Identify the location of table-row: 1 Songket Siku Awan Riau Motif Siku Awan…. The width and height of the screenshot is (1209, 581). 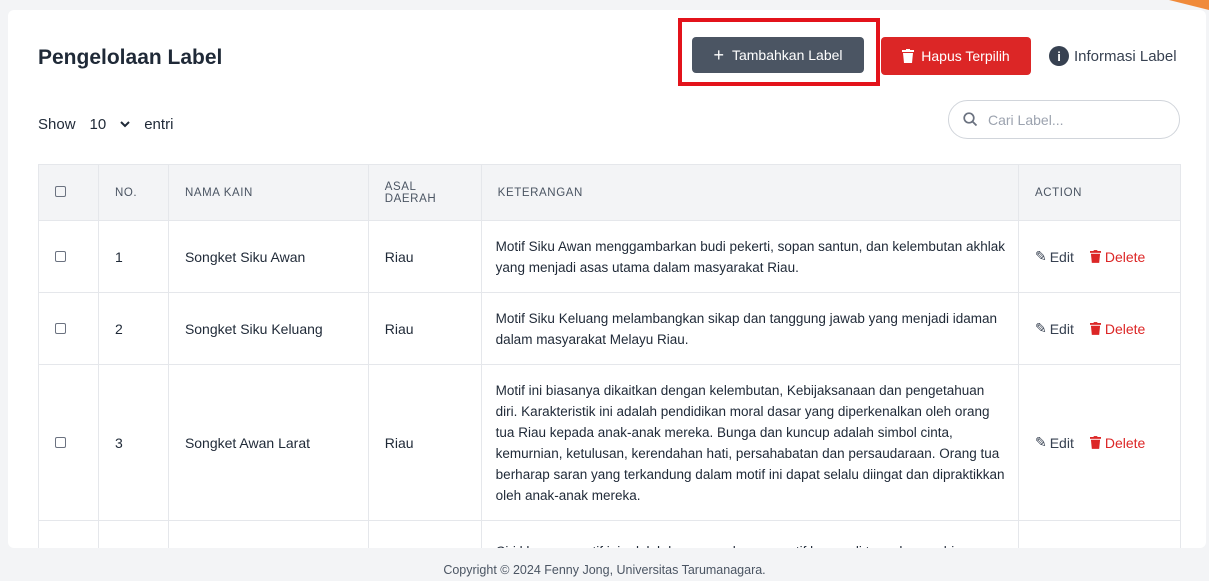
(610, 256).